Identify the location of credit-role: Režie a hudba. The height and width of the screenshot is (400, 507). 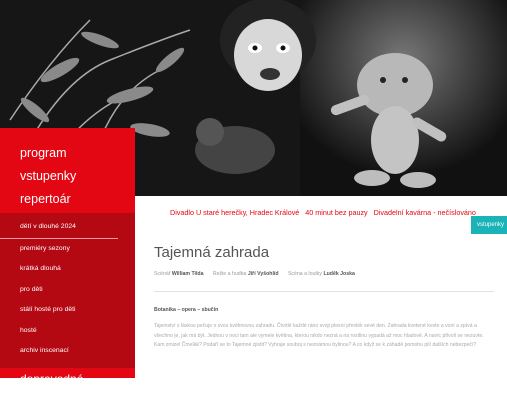
(229, 274).